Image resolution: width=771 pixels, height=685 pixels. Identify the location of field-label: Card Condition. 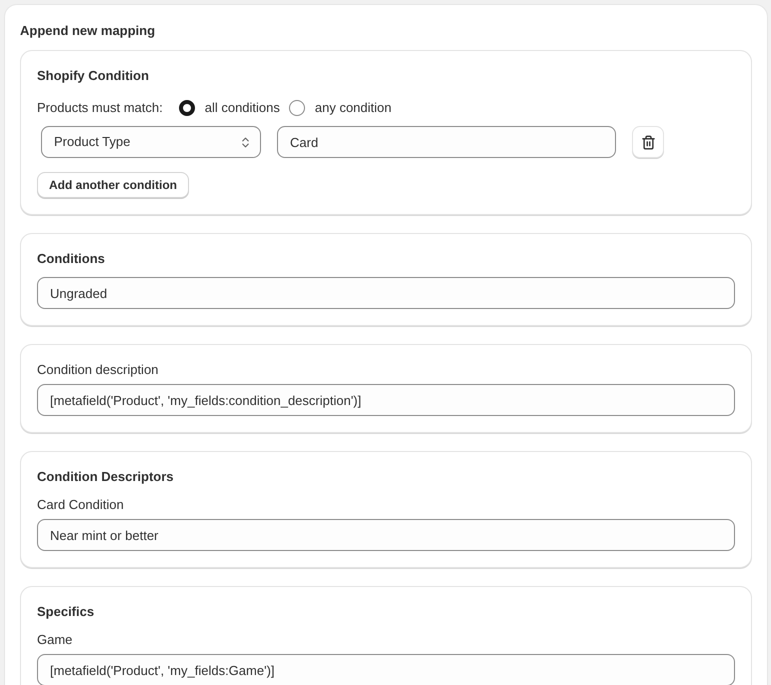
(81, 505).